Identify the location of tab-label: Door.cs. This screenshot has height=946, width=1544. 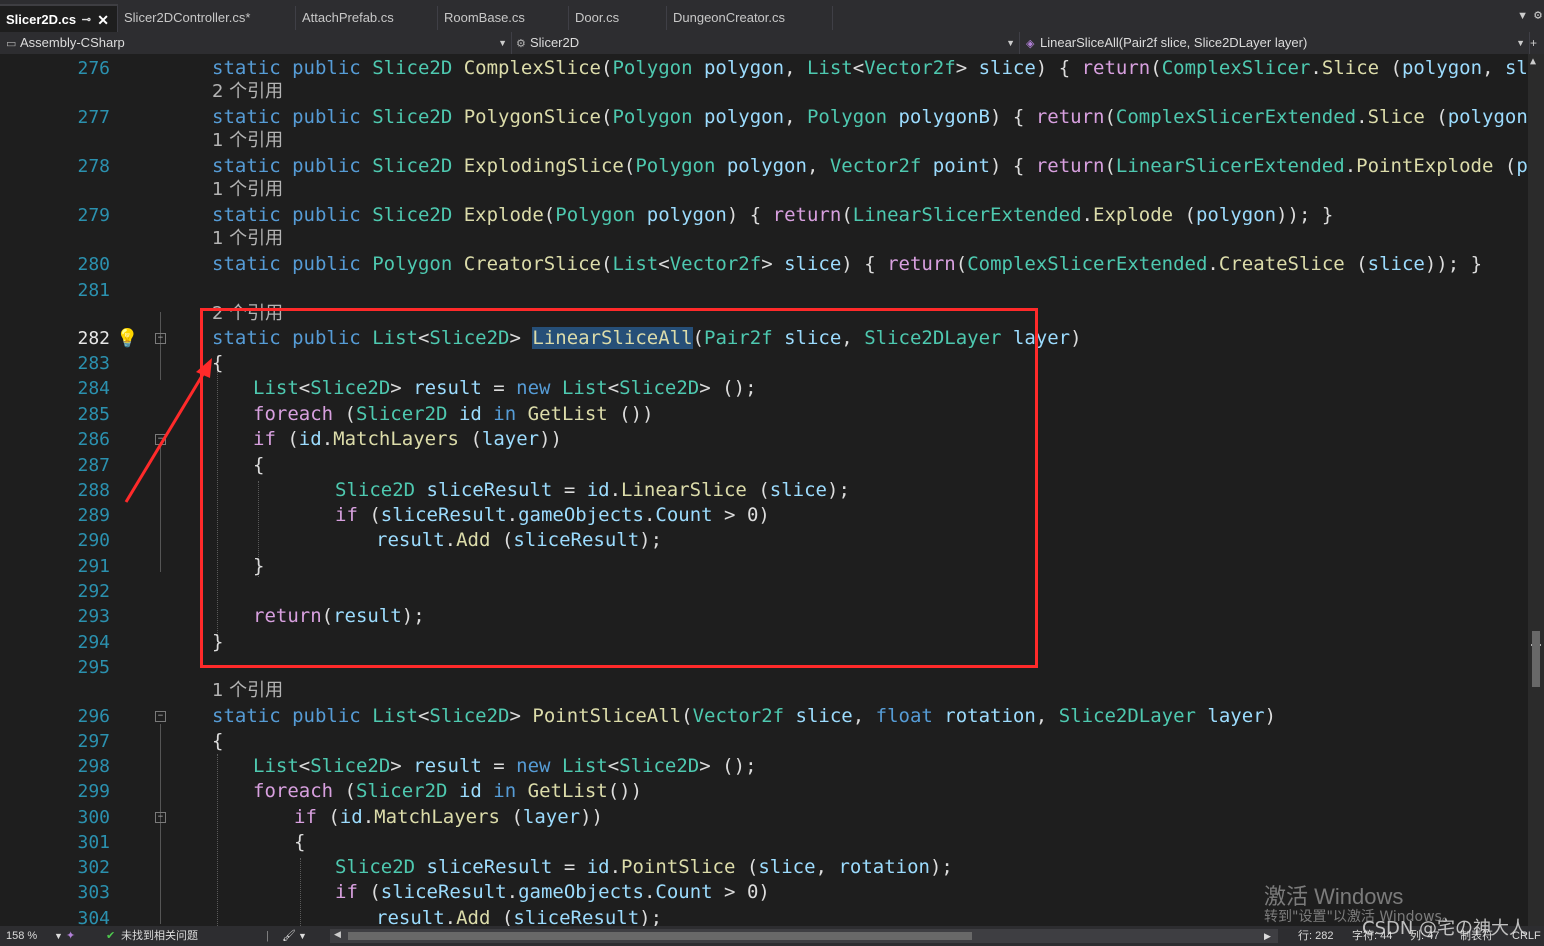
(597, 17).